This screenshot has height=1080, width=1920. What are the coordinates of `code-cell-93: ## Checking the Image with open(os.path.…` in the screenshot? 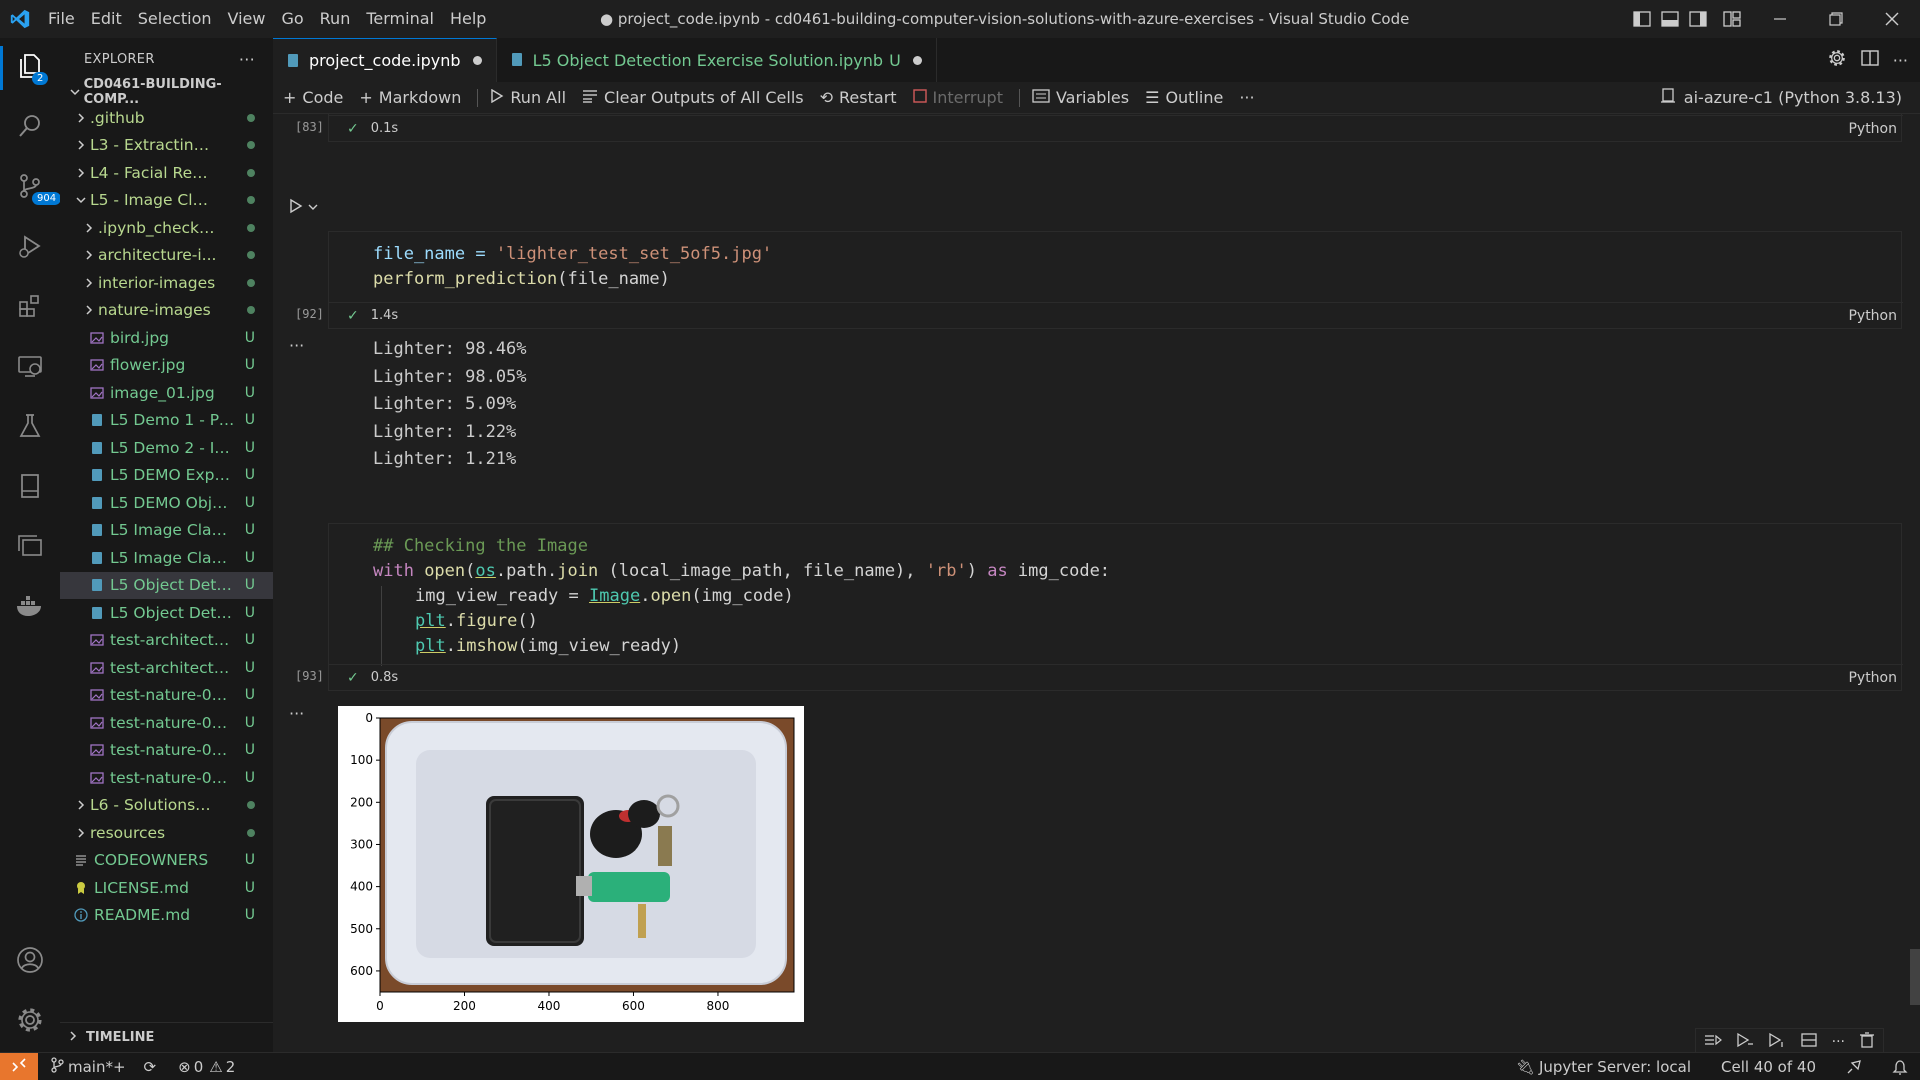 It's located at (1115, 607).